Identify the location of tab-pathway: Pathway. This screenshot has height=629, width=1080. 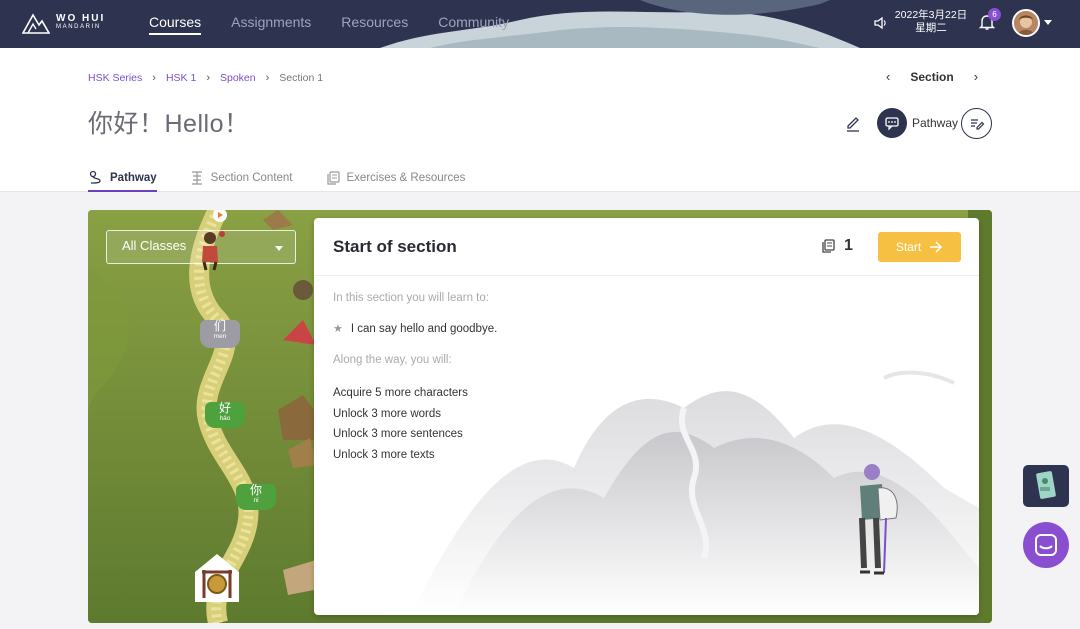
(122, 178).